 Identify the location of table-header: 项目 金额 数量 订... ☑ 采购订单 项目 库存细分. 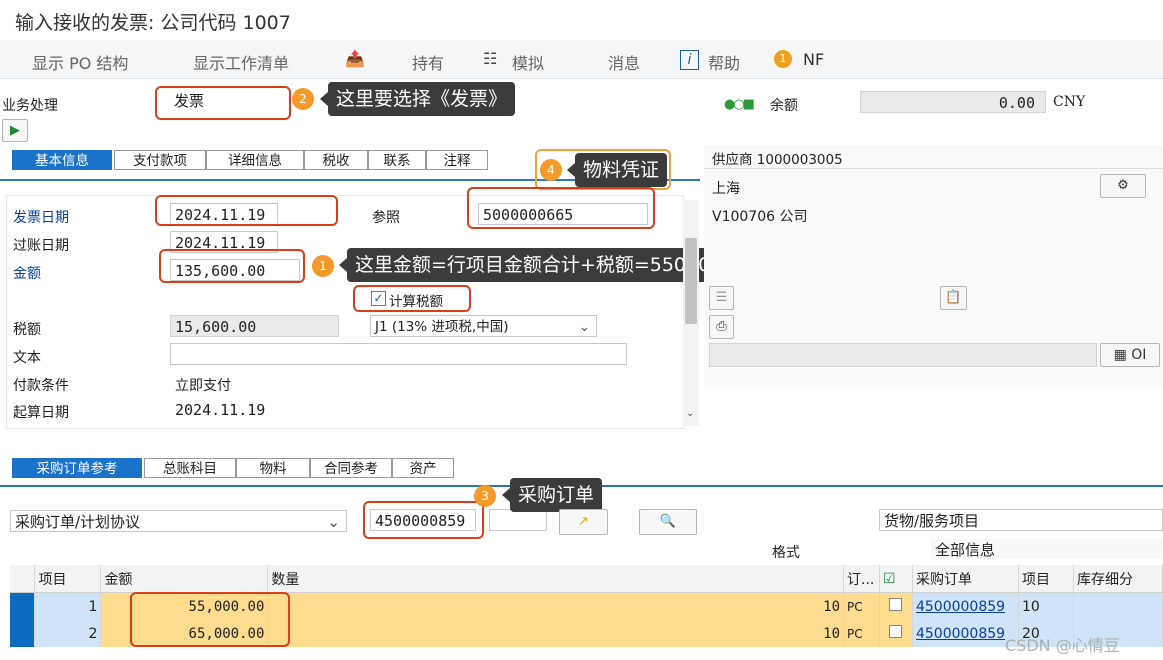
(586, 579).